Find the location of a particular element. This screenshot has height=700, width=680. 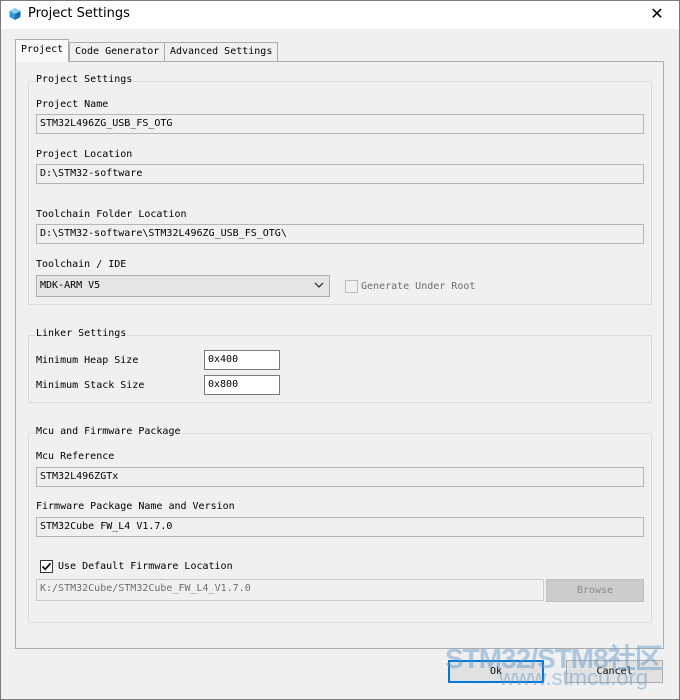

close-icon: ✕ is located at coordinates (657, 13).